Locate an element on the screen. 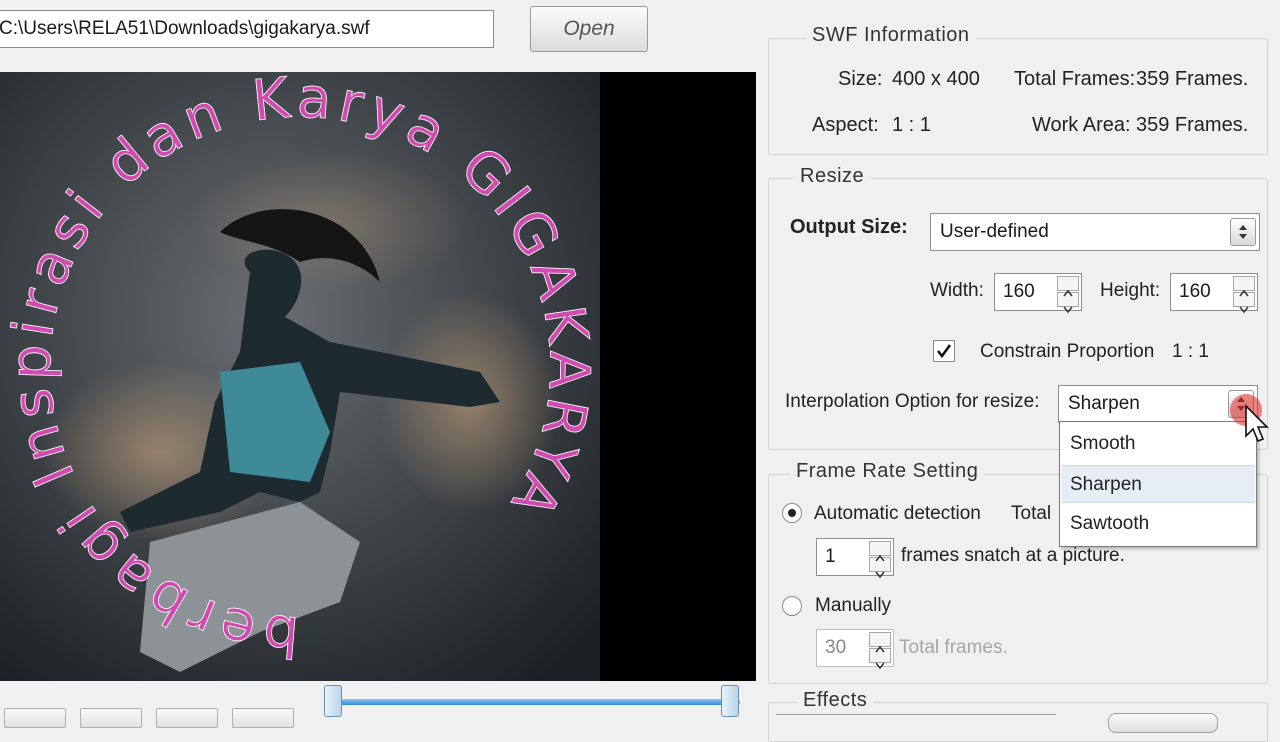 The width and height of the screenshot is (1280, 742). aspect-value: 1 is located at coordinates (911, 125).